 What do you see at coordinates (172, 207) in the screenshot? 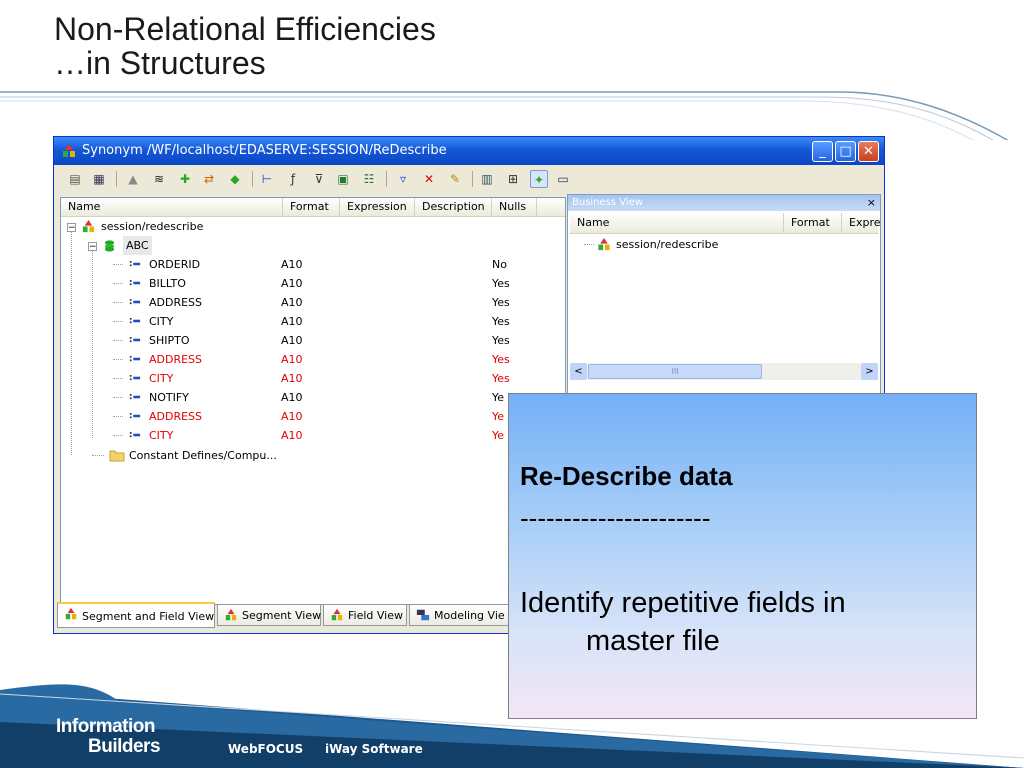
I see `column-header-name: Name` at bounding box center [172, 207].